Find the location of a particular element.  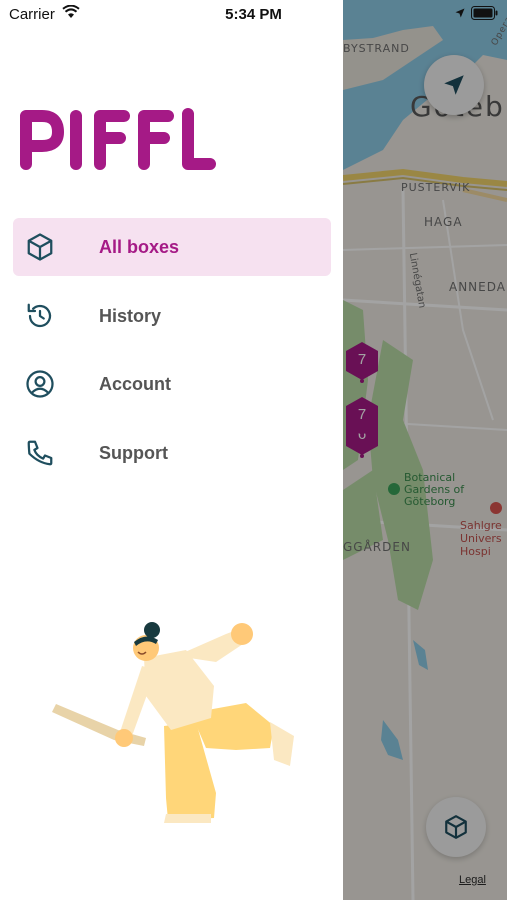

status-bar: Carrier 5:34 PM is located at coordinates (253, 15).